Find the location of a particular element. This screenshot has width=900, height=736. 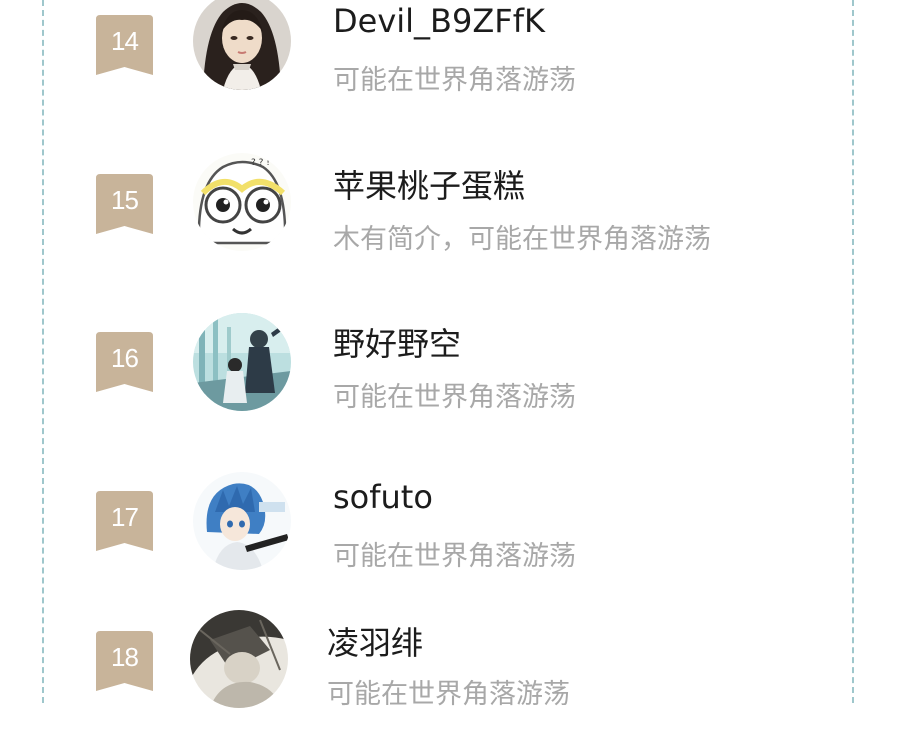

anime-scene-avatar-icon is located at coordinates (242, 362).